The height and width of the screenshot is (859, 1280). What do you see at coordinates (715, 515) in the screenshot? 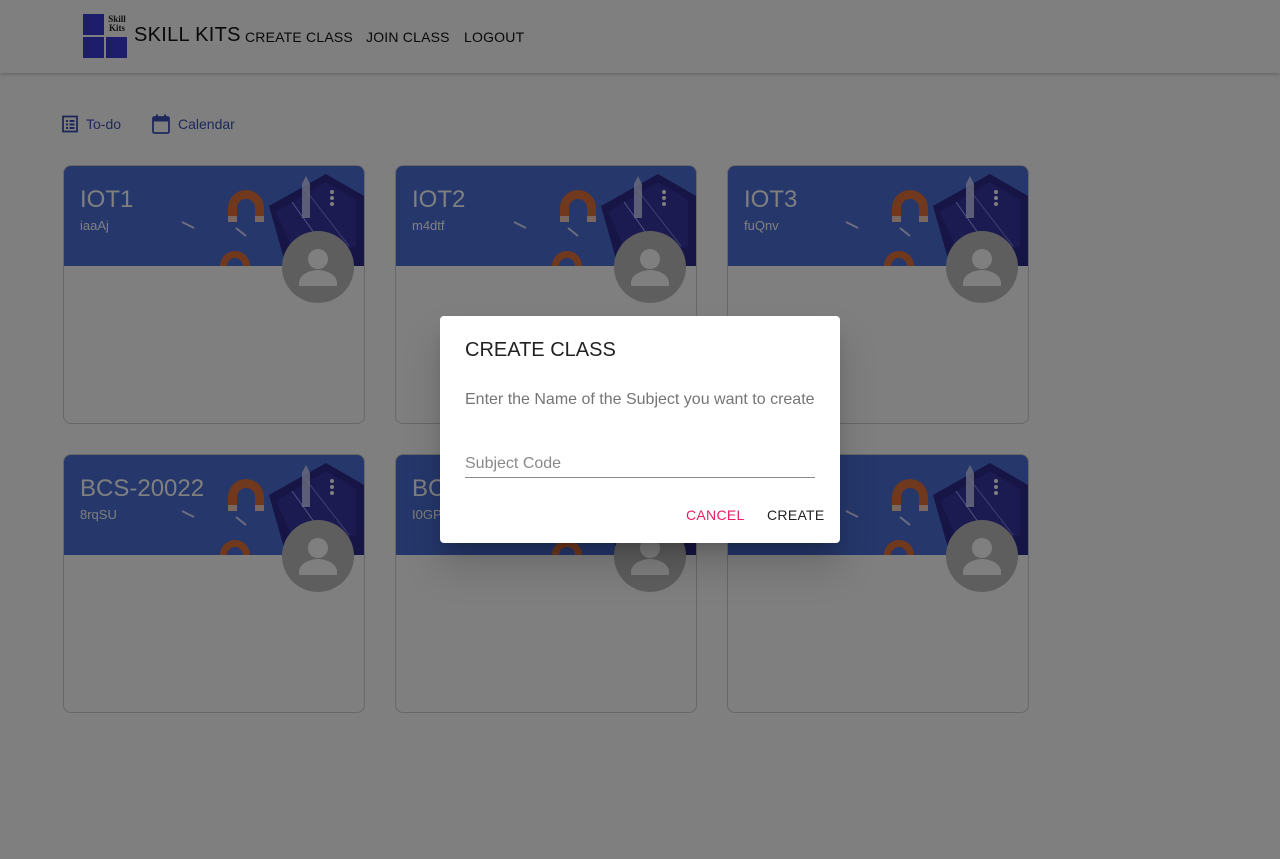
I see `cancel-button: CANCEL` at bounding box center [715, 515].